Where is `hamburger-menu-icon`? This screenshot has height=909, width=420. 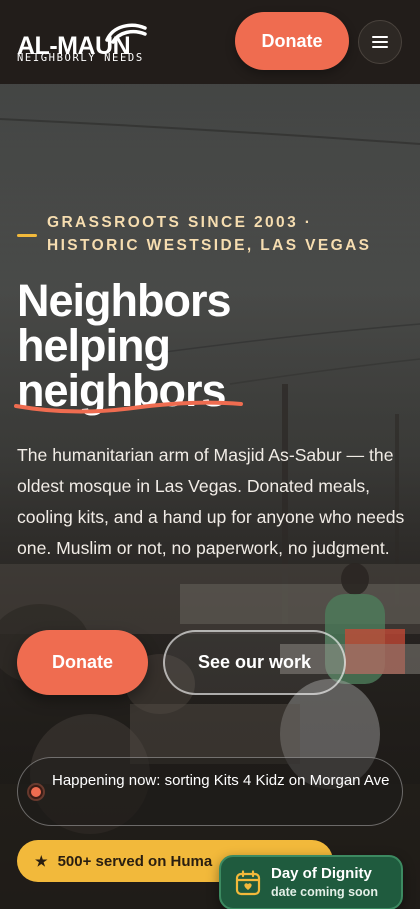
hamburger-menu-icon is located at coordinates (380, 42).